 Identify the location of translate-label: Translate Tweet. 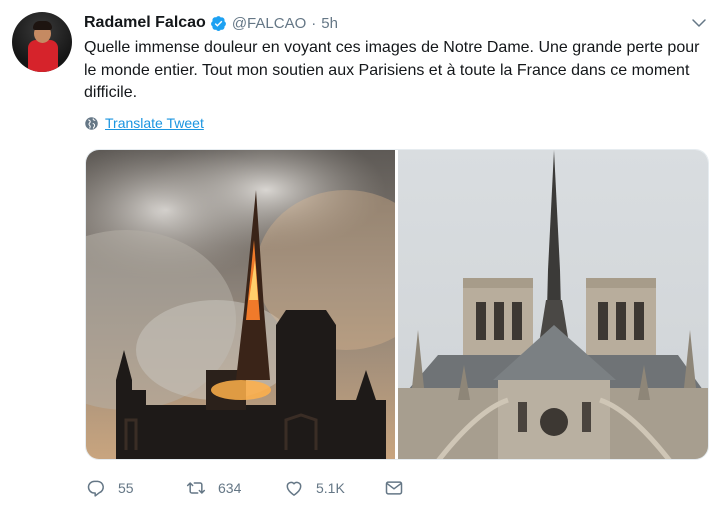
(154, 123).